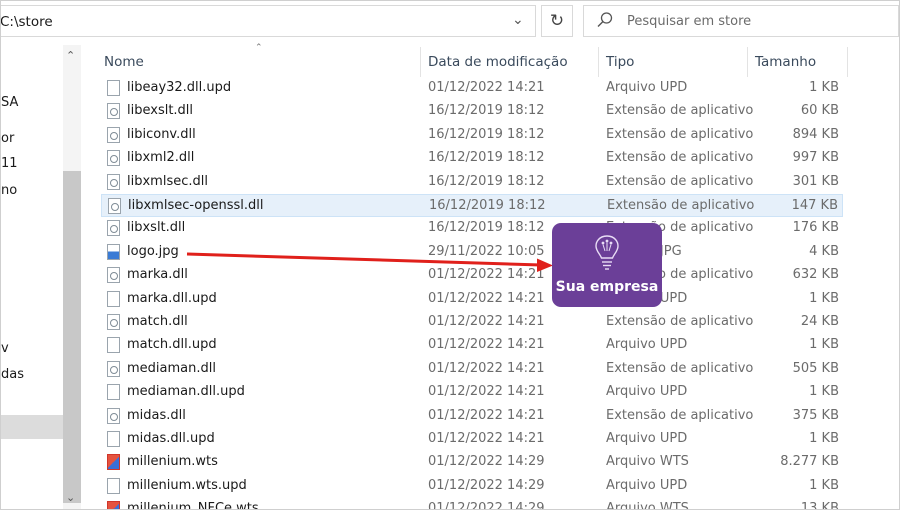 The width and height of the screenshot is (900, 510). What do you see at coordinates (545, 265) in the screenshot?
I see `arrow-head` at bounding box center [545, 265].